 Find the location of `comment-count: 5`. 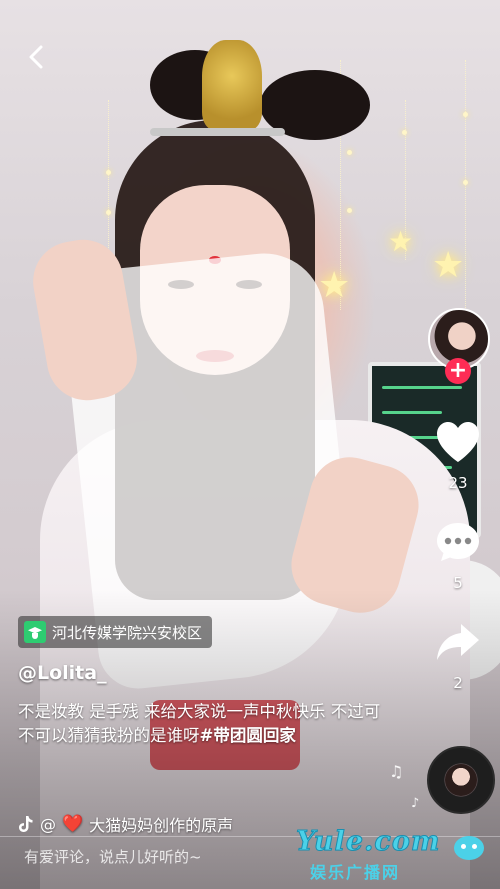

comment-count: 5 is located at coordinates (458, 583).